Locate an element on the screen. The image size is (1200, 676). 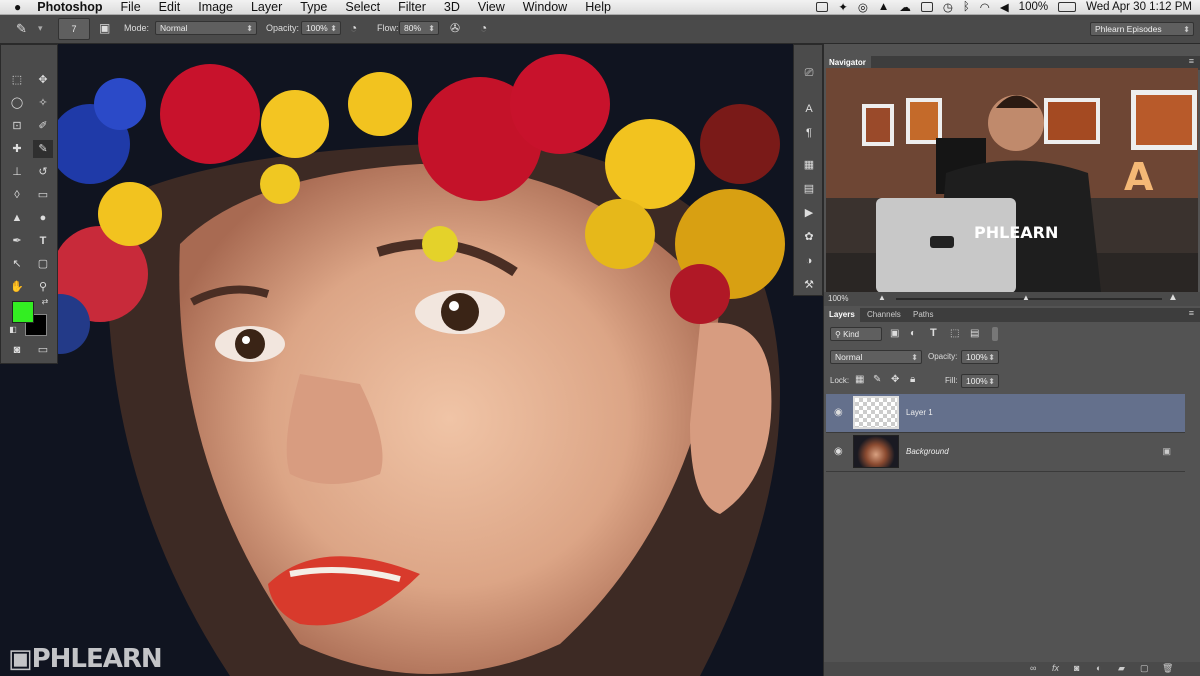
healing-brush-tool-icon: ✚ is located at coordinates (17, 149).